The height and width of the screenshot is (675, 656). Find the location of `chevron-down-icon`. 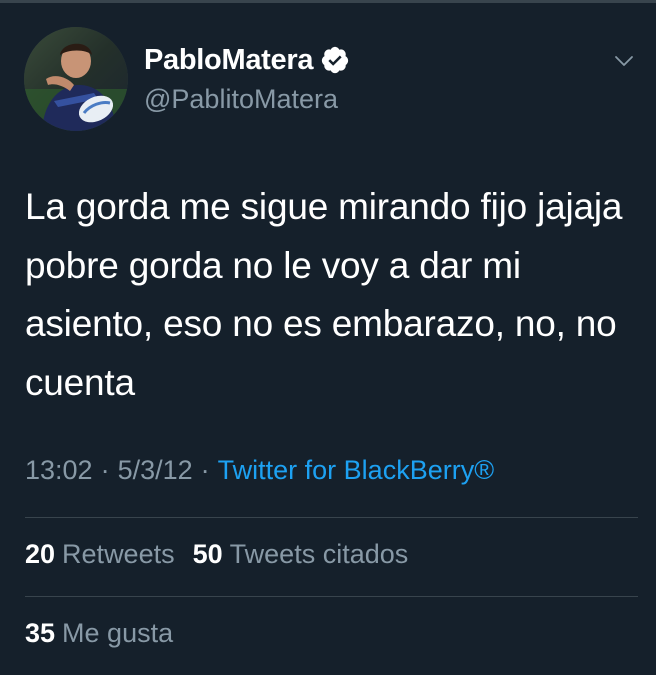

chevron-down-icon is located at coordinates (624, 61).